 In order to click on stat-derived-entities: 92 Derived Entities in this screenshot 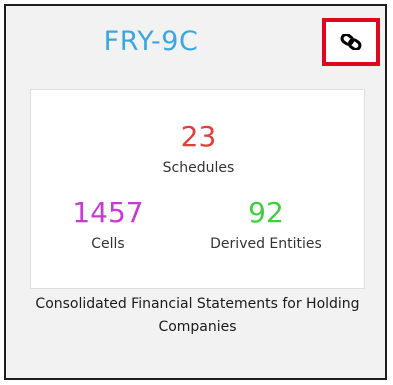, I will do `click(266, 224)`.